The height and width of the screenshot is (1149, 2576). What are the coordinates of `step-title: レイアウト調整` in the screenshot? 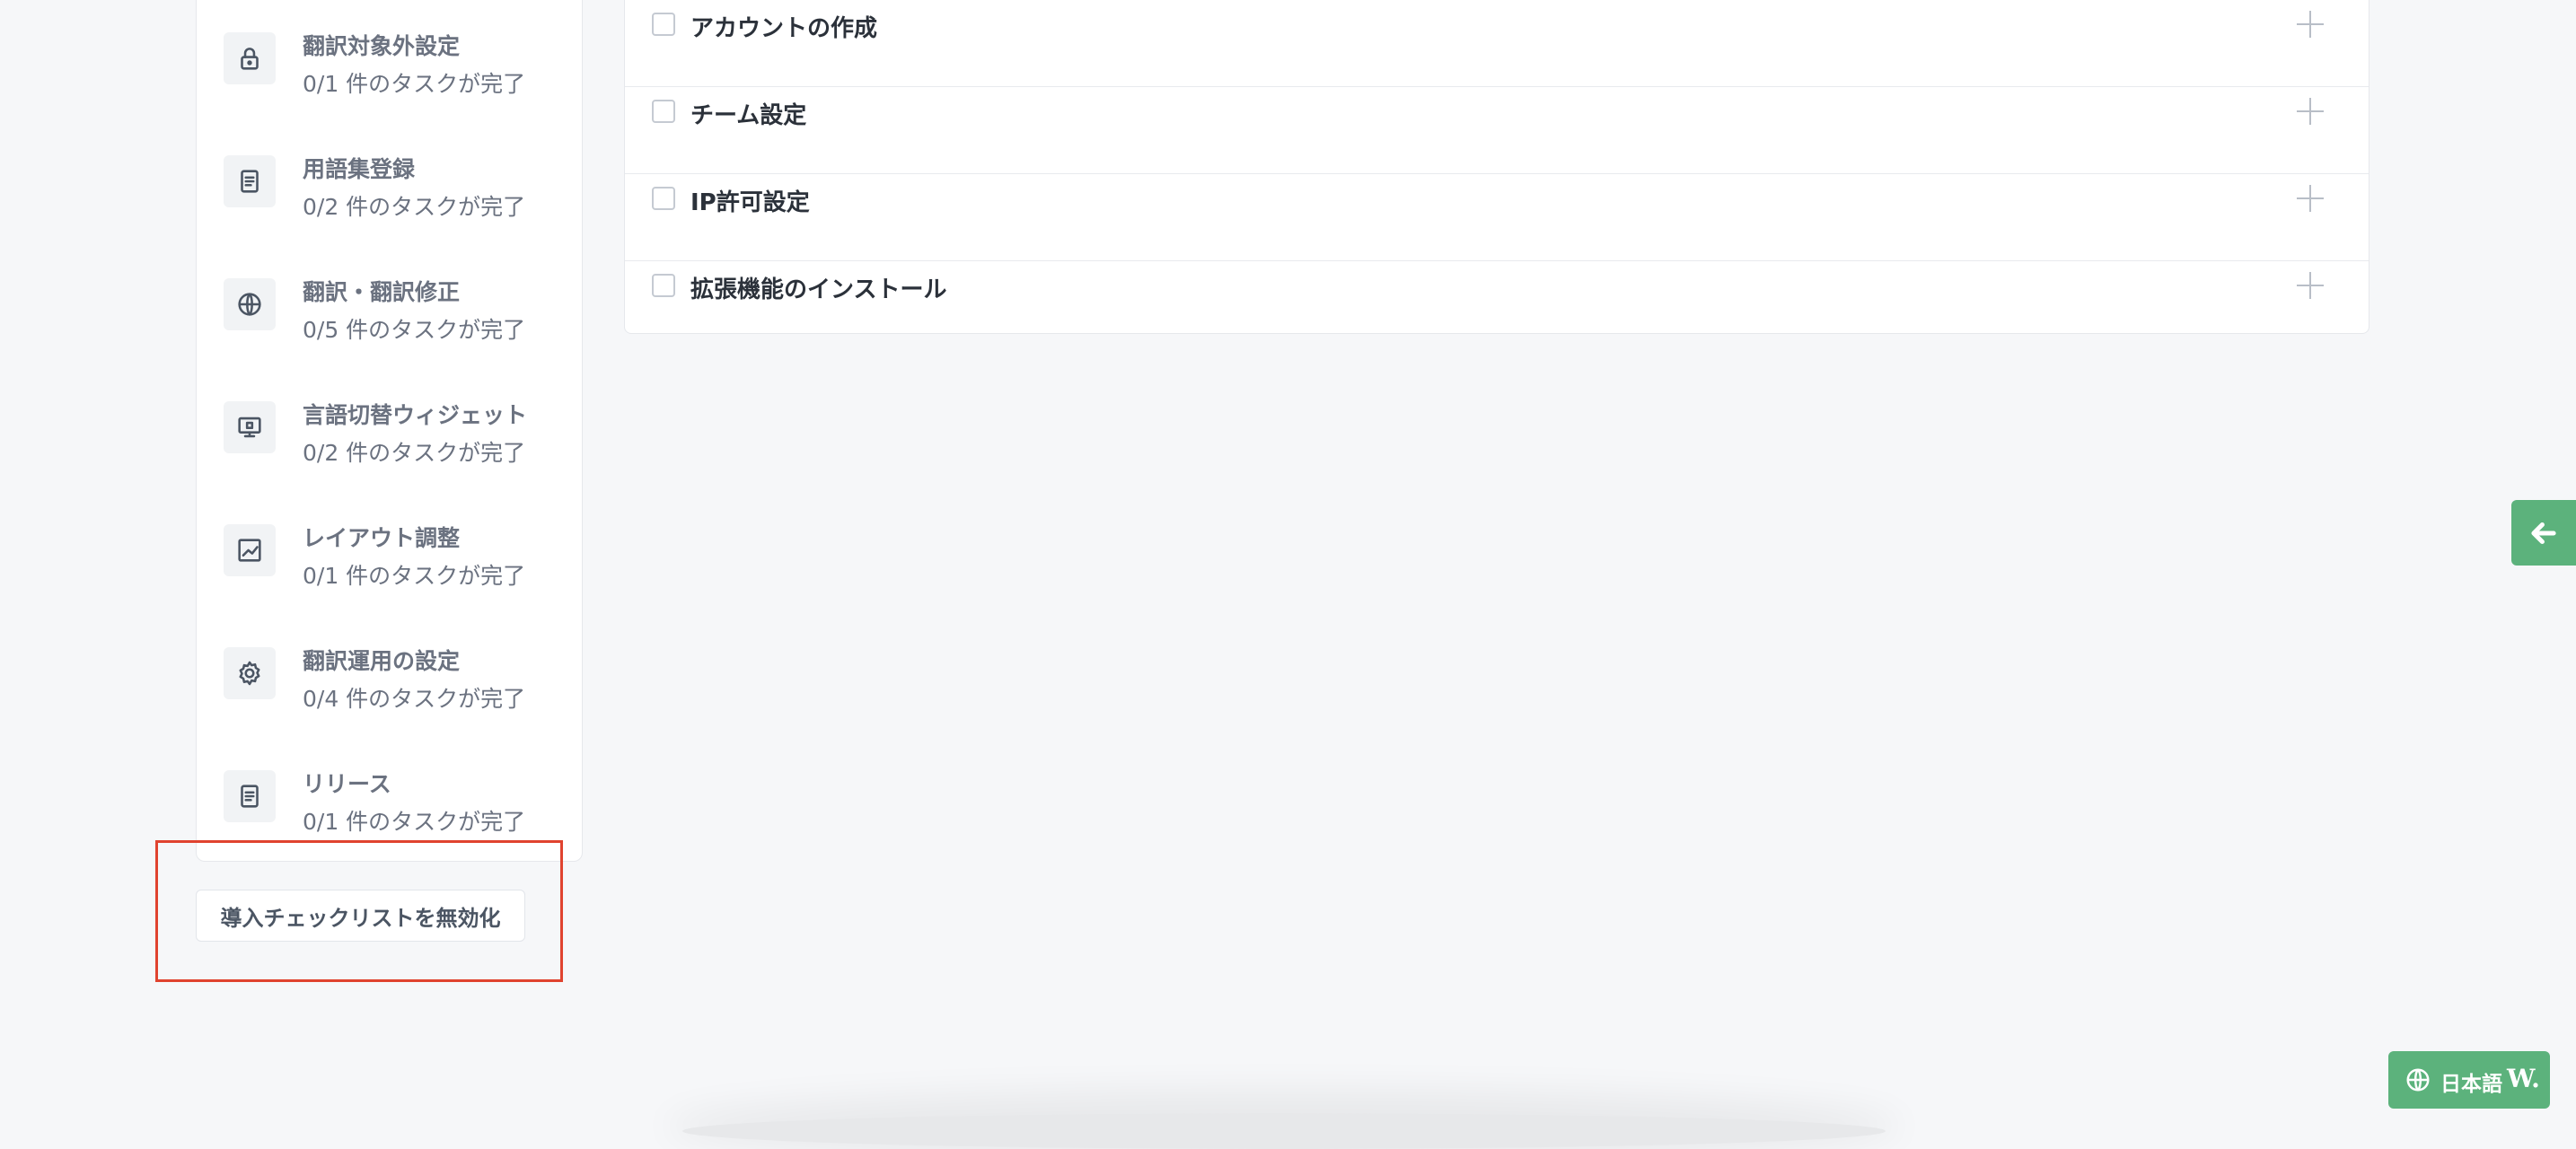 It's located at (382, 538).